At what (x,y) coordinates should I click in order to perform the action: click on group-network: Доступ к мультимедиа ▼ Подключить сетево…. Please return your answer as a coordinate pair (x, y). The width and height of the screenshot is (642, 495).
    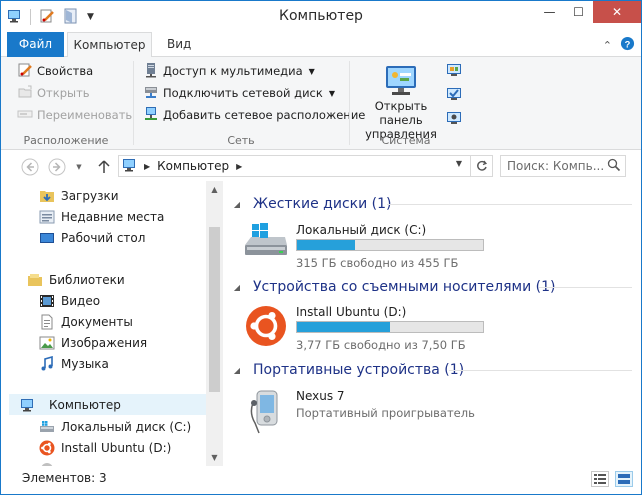
    Looking at the image, I should click on (250, 103).